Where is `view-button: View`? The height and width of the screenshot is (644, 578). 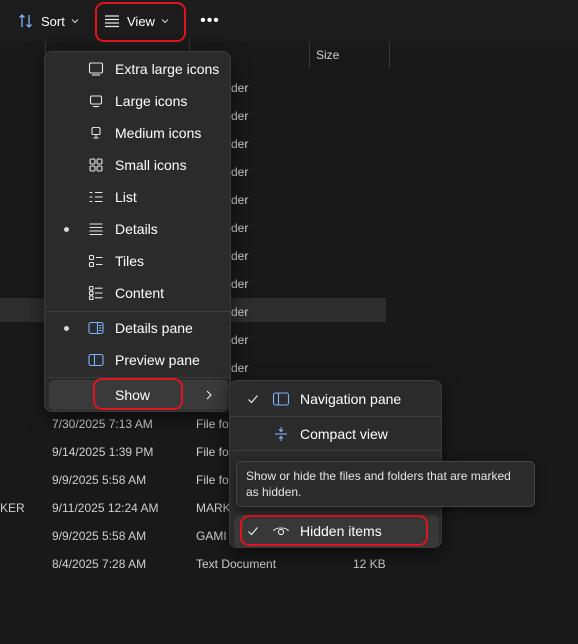 view-button: View is located at coordinates (136, 21).